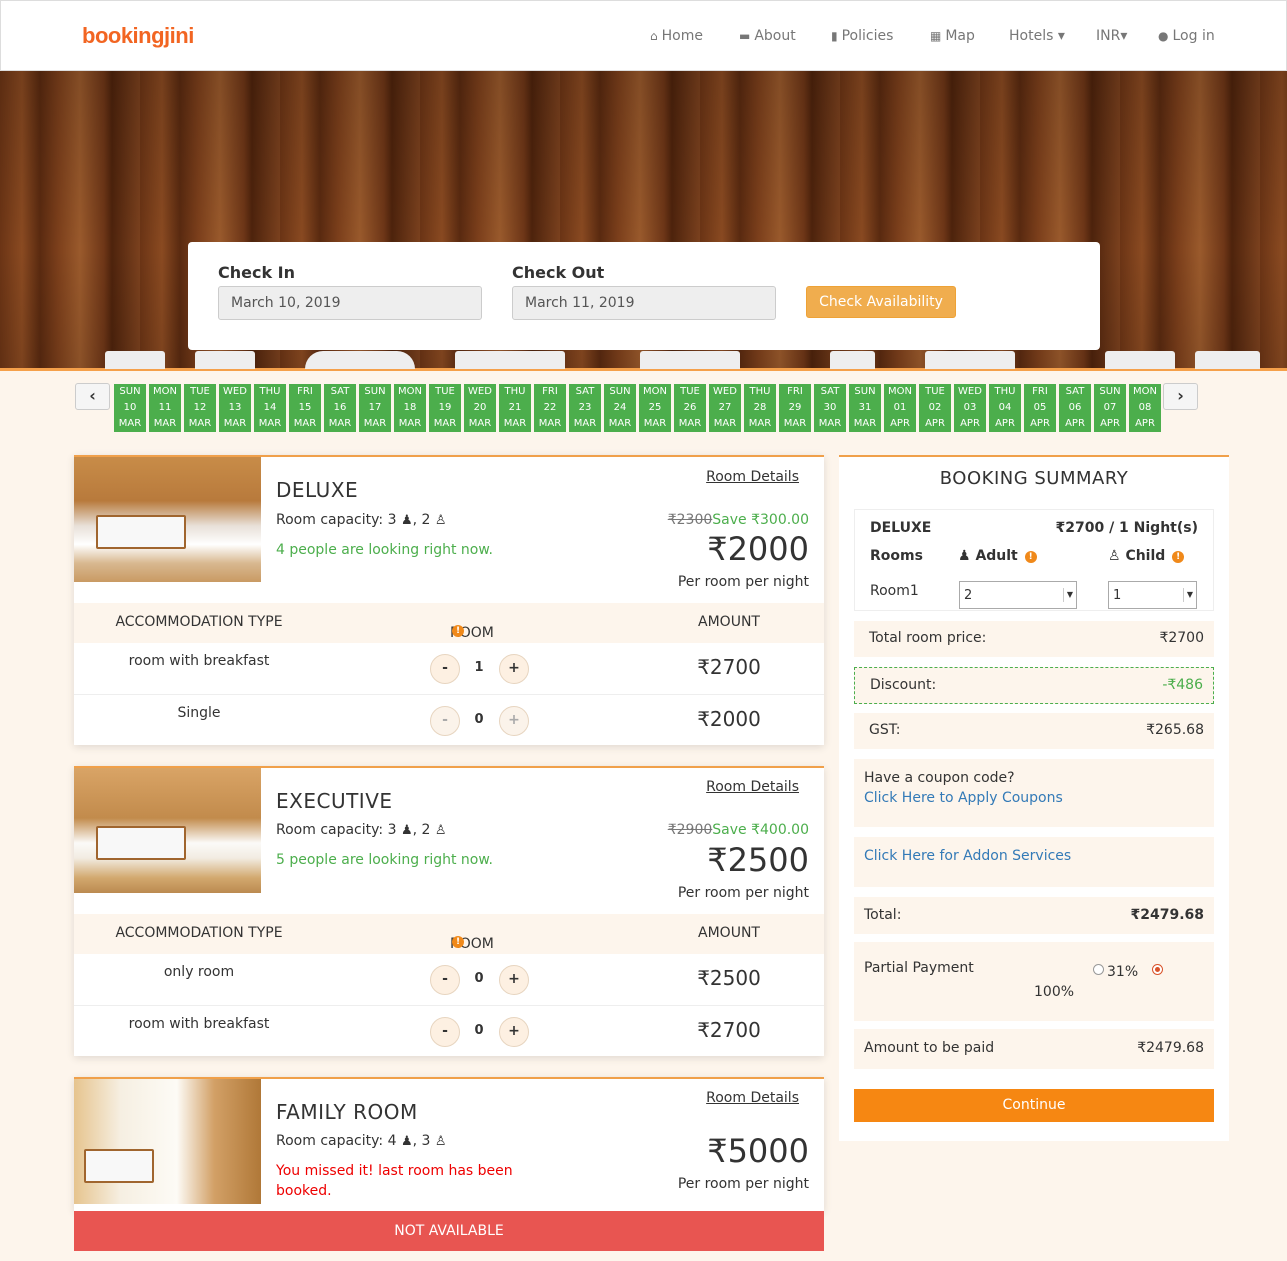 This screenshot has width=1287, height=1261. What do you see at coordinates (1098, 969) in the screenshot?
I see `partial-31-radio` at bounding box center [1098, 969].